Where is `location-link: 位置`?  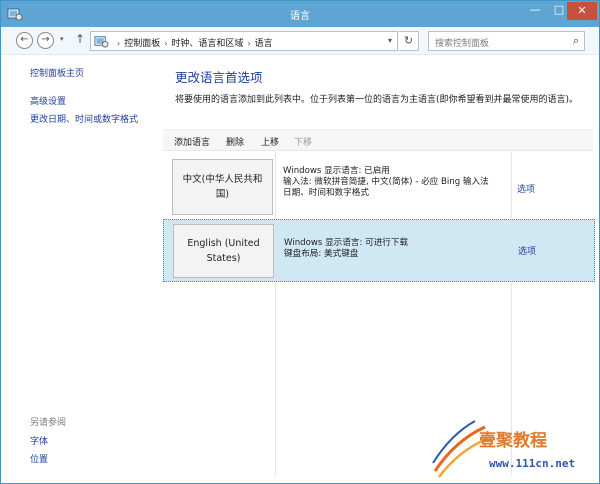
location-link: 位置 is located at coordinates (39, 458).